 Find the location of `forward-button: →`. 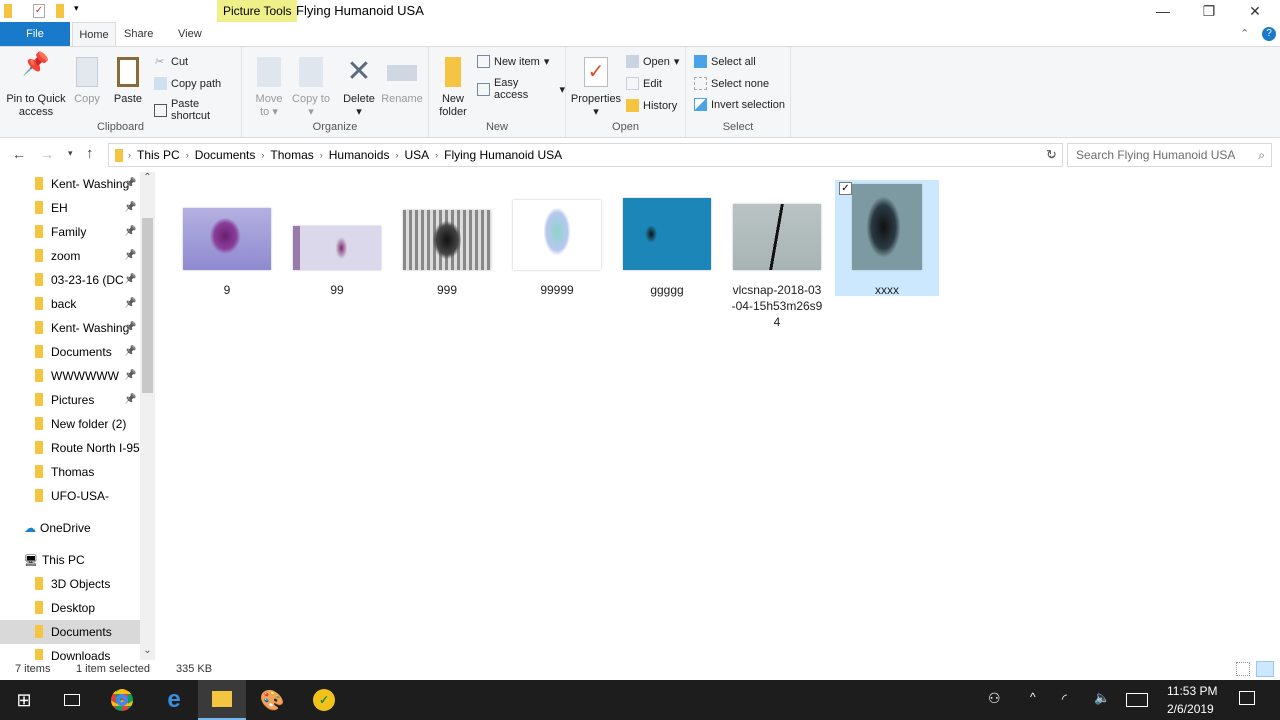

forward-button: → is located at coordinates (47, 154).